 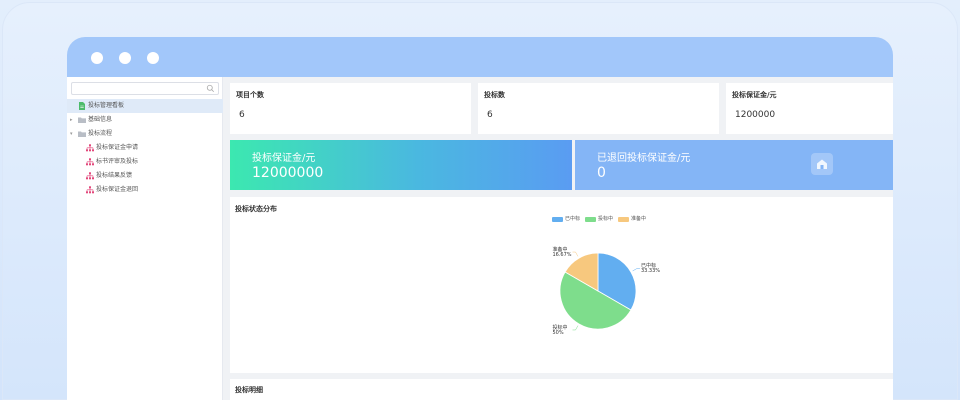 What do you see at coordinates (82, 106) in the screenshot?
I see `document-icon` at bounding box center [82, 106].